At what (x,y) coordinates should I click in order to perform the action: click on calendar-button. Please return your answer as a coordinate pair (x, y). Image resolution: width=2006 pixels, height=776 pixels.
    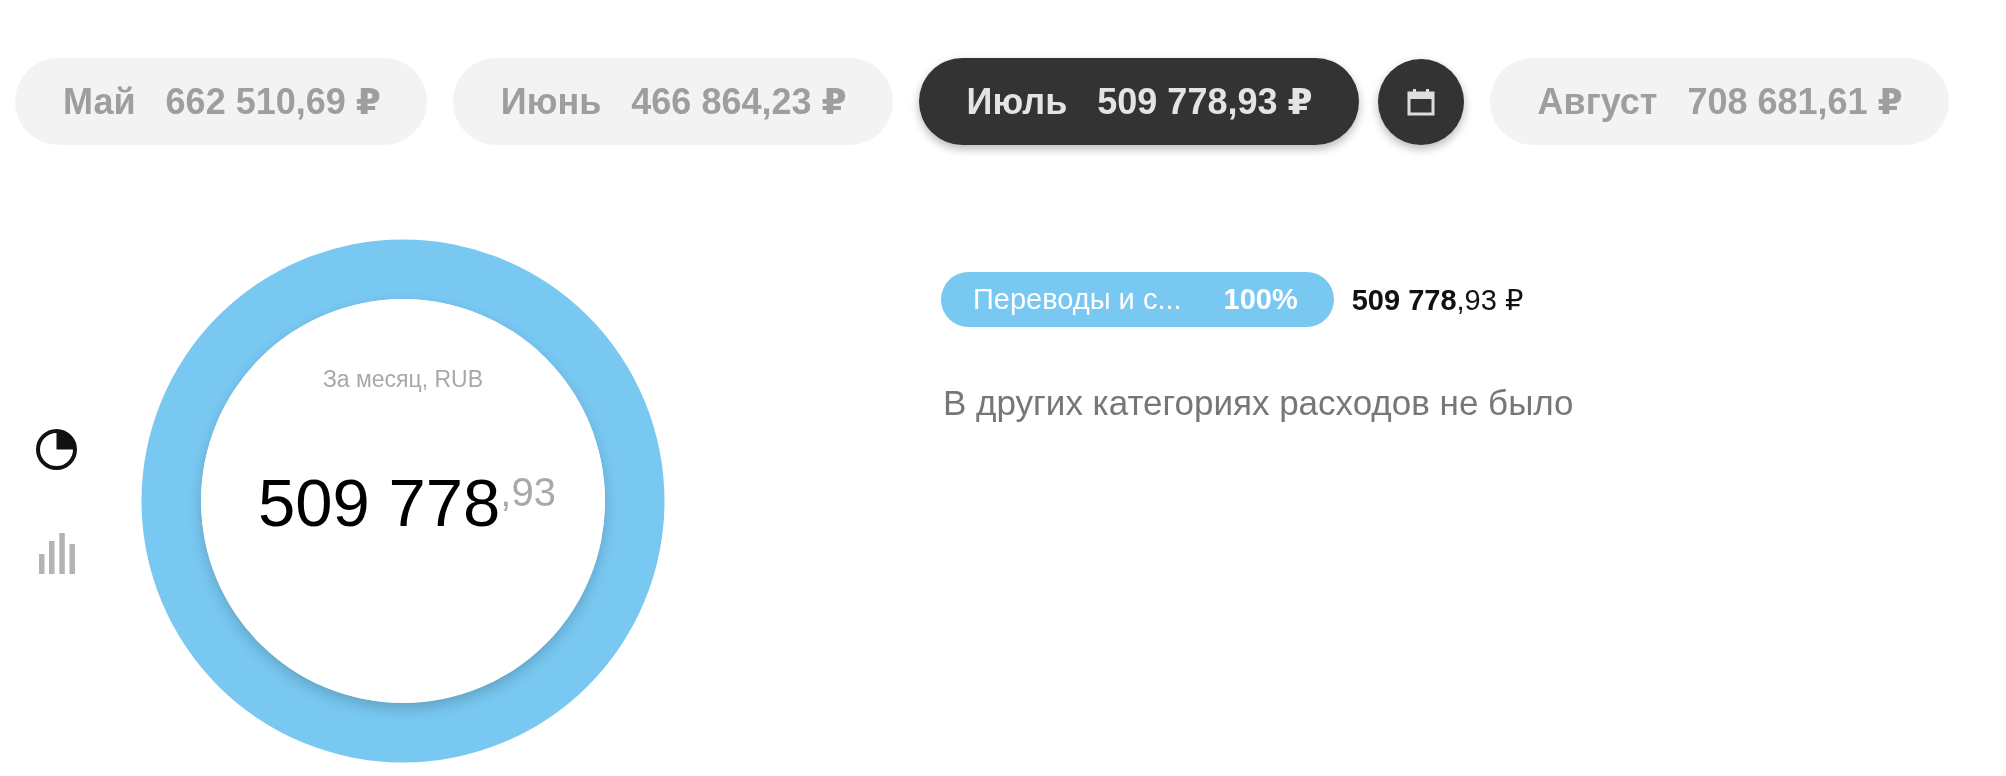
    Looking at the image, I should click on (1420, 101).